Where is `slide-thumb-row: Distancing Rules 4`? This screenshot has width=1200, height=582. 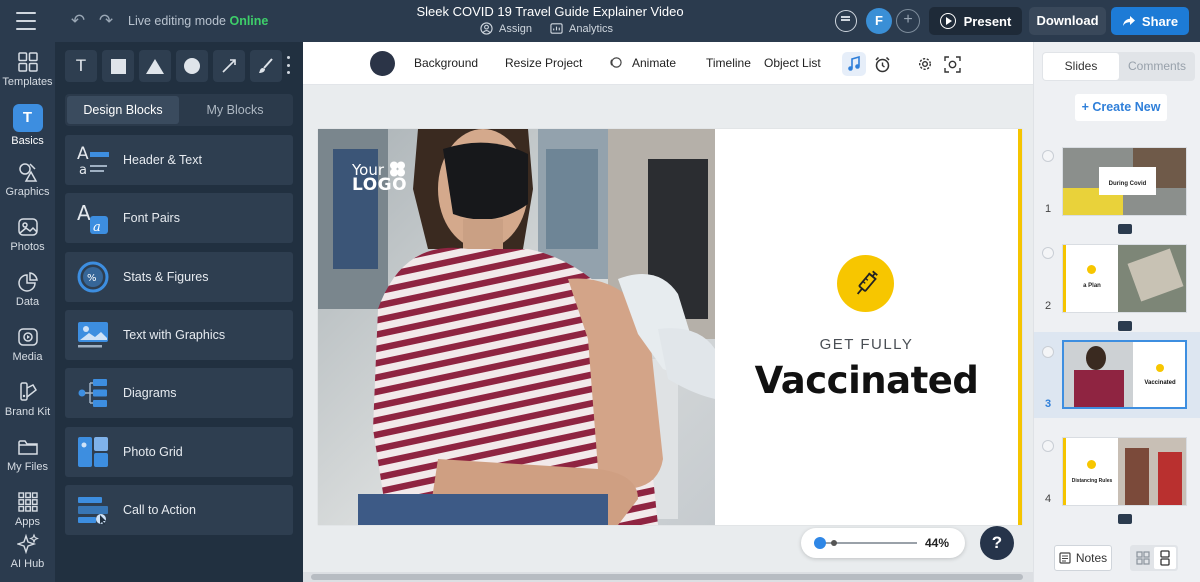
slide-thumb-row: Distancing Rules 4 is located at coordinates (1117, 480).